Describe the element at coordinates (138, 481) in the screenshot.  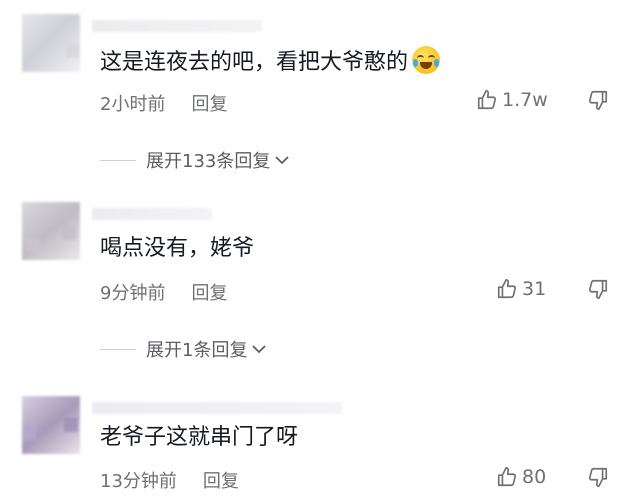
I see `comment-time: 13分钟前` at that location.